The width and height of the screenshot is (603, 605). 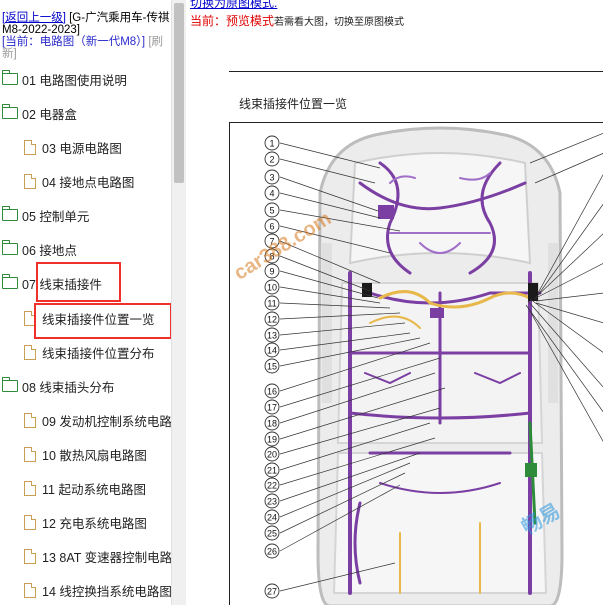 What do you see at coordinates (272, 486) in the screenshot?
I see `callout-number: 22` at bounding box center [272, 486].